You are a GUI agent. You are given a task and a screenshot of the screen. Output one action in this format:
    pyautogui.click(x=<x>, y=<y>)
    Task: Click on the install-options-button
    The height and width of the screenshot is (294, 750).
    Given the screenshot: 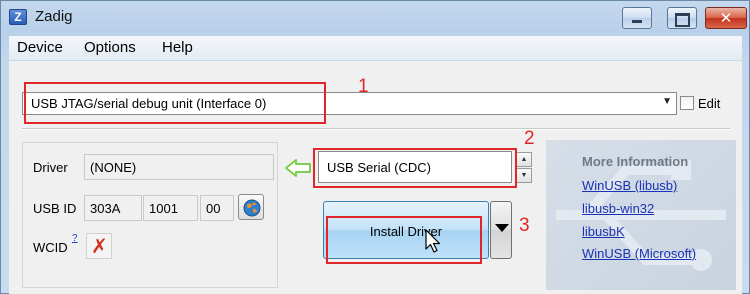 What is the action you would take?
    pyautogui.click(x=501, y=230)
    